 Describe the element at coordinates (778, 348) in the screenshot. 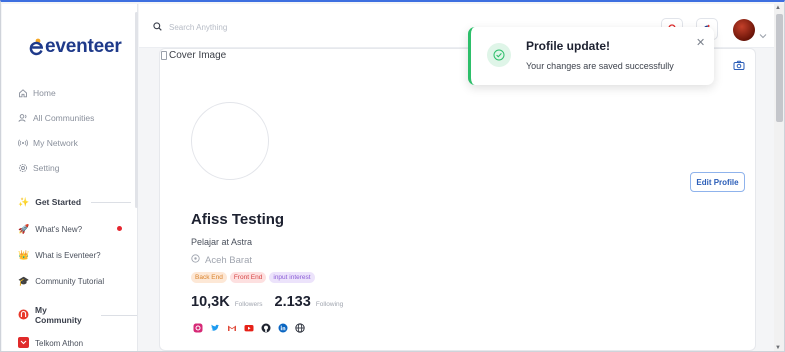

I see `scroll-down-icon: ▼` at that location.